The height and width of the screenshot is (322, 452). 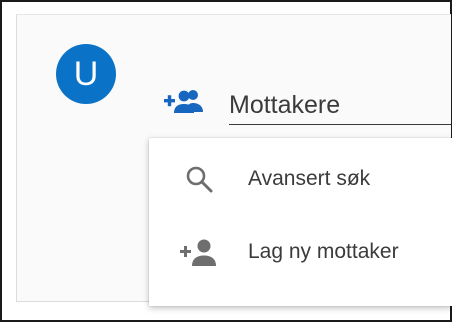 What do you see at coordinates (199, 252) in the screenshot?
I see `add-person-icon` at bounding box center [199, 252].